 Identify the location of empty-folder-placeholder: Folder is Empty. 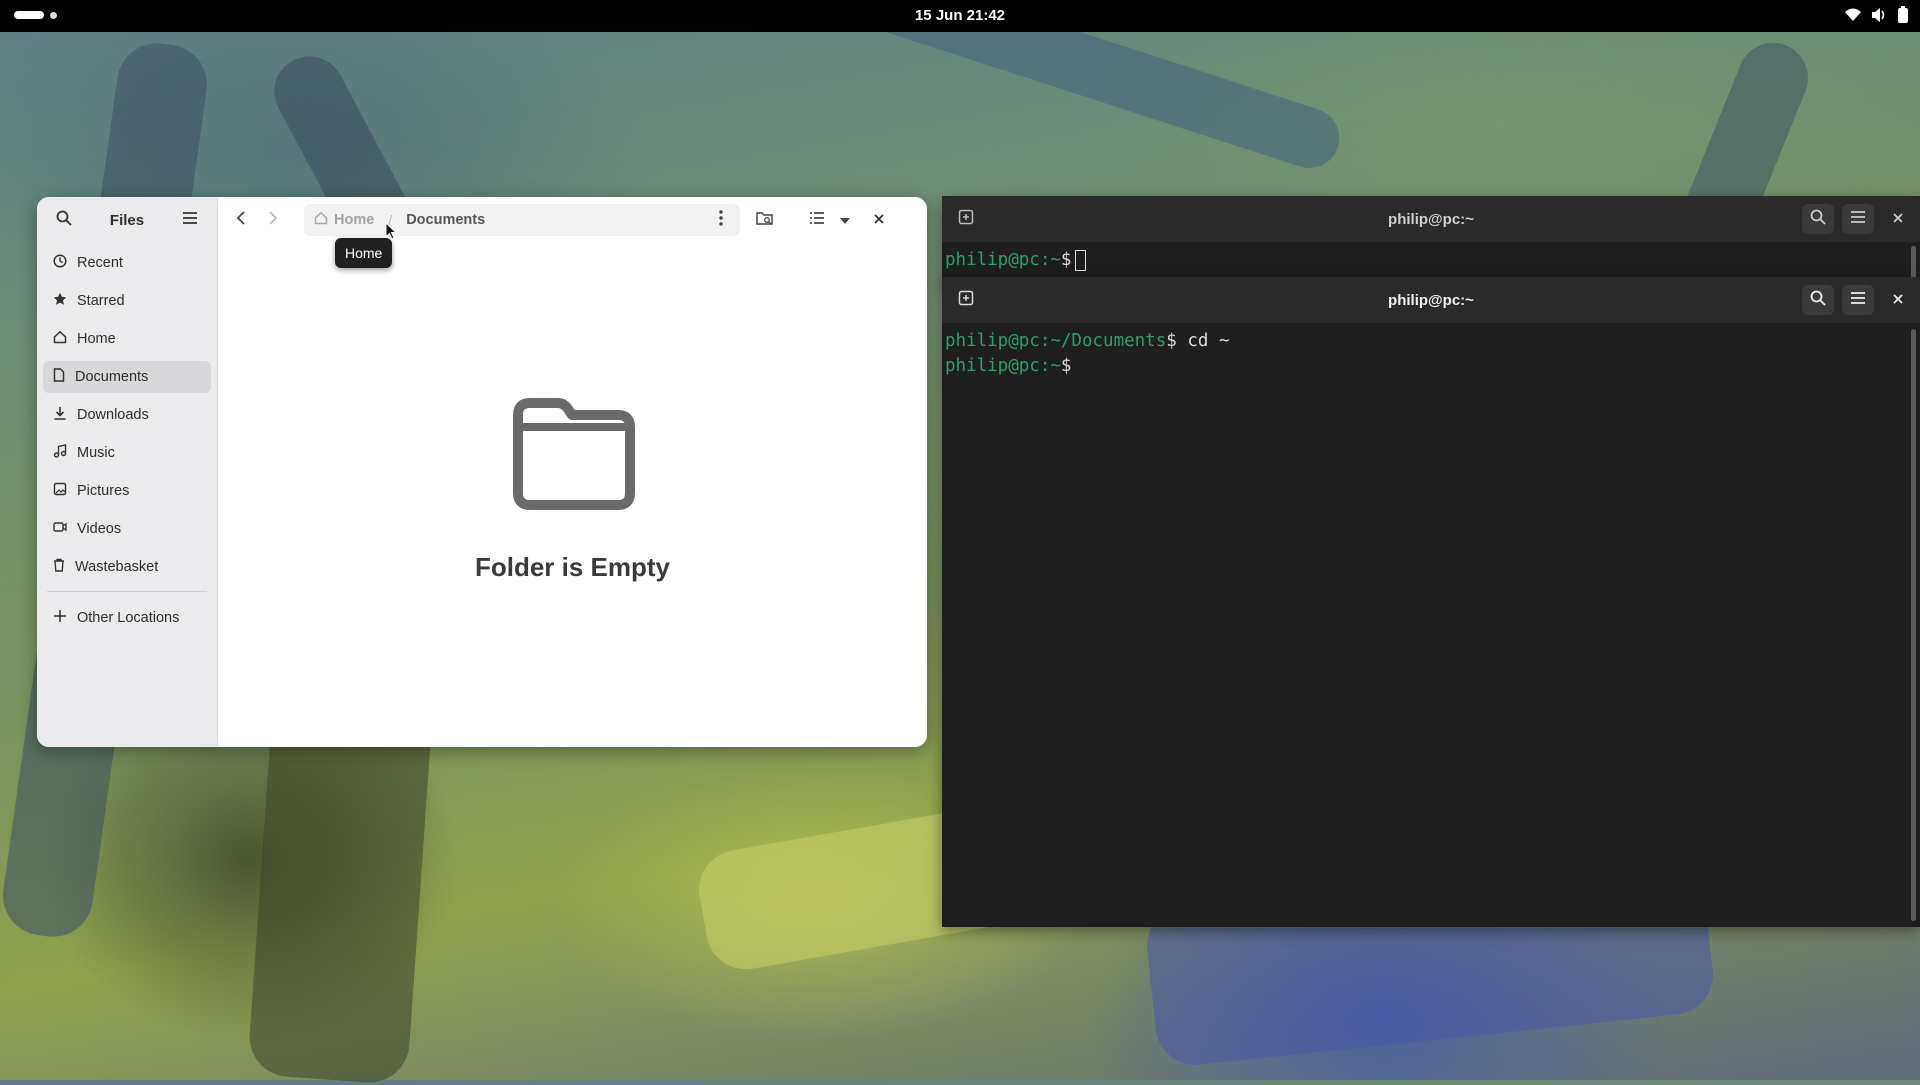
(572, 490).